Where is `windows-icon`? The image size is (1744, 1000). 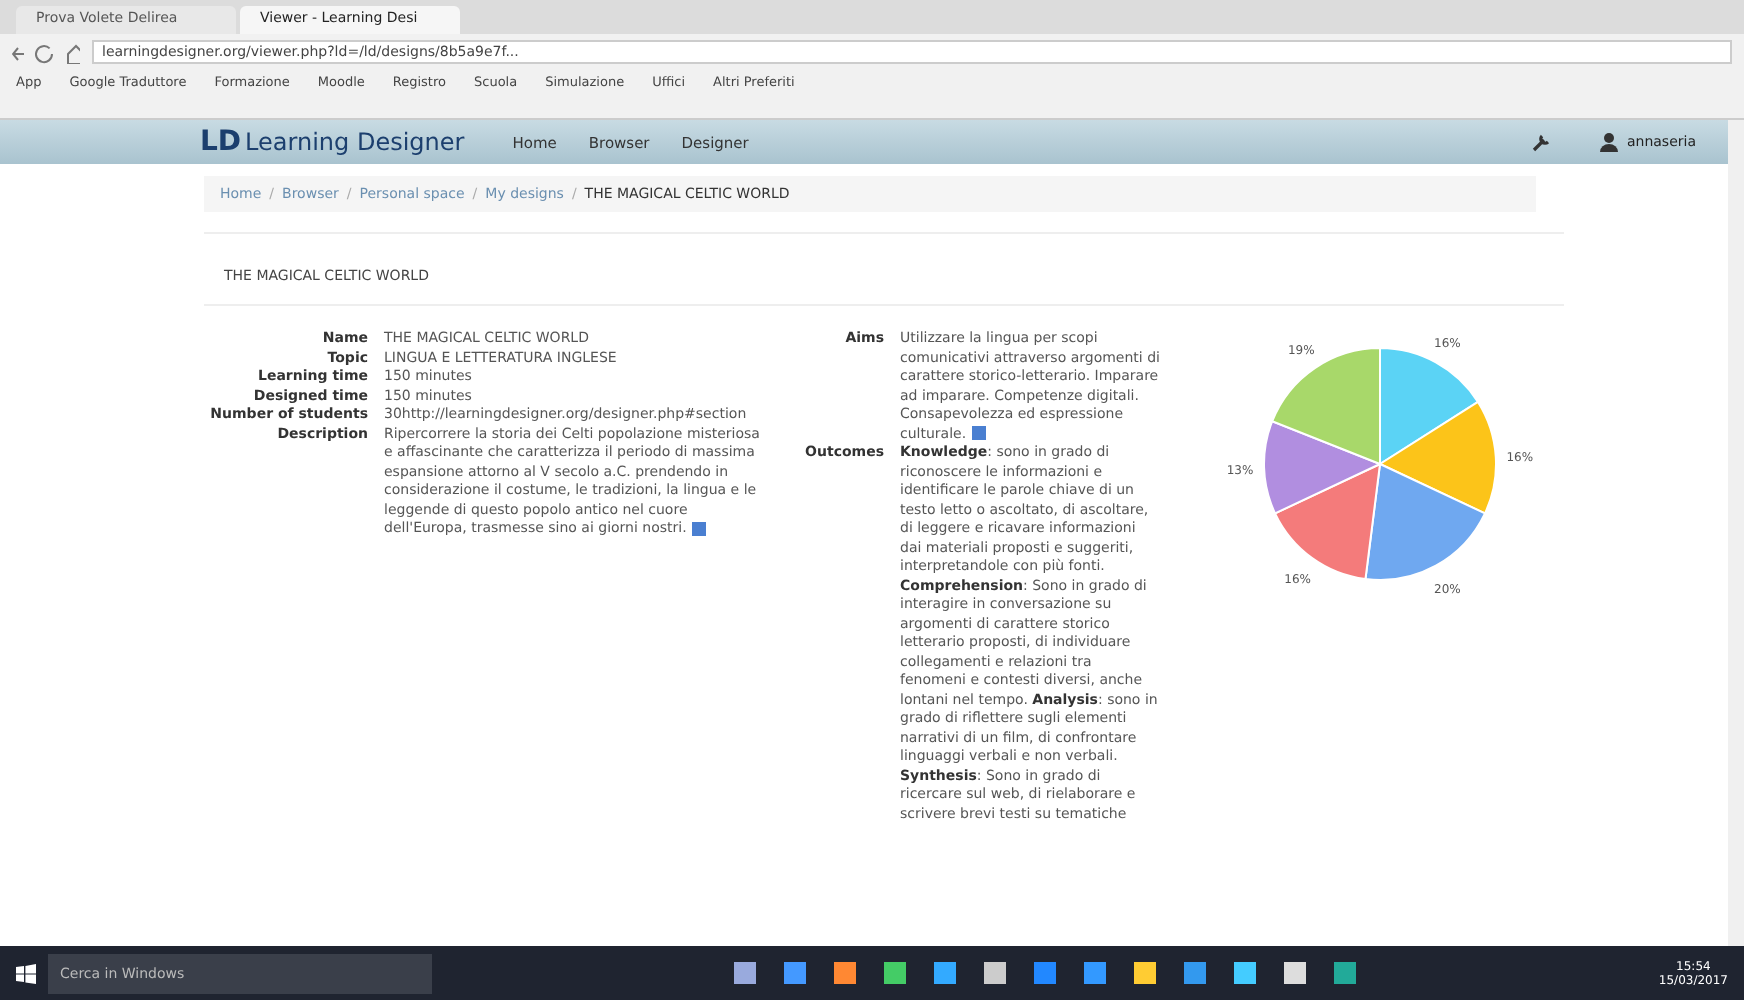
windows-icon is located at coordinates (26, 973).